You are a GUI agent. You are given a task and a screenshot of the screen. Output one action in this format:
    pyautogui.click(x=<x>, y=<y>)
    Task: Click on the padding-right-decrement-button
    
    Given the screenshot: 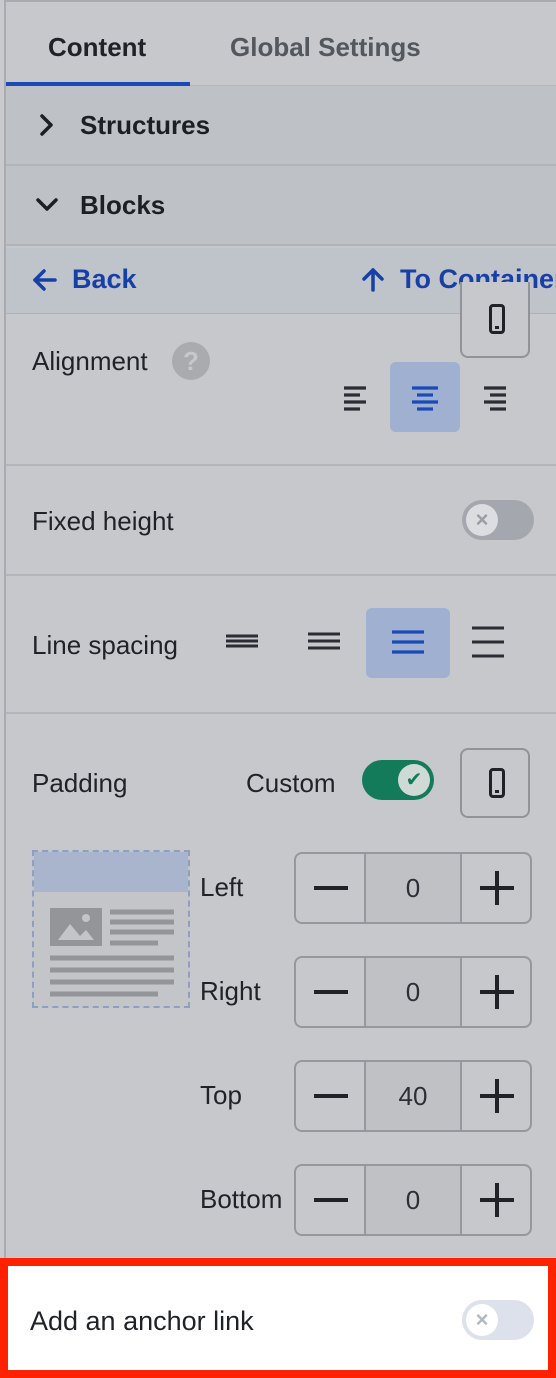 What is the action you would take?
    pyautogui.click(x=331, y=992)
    